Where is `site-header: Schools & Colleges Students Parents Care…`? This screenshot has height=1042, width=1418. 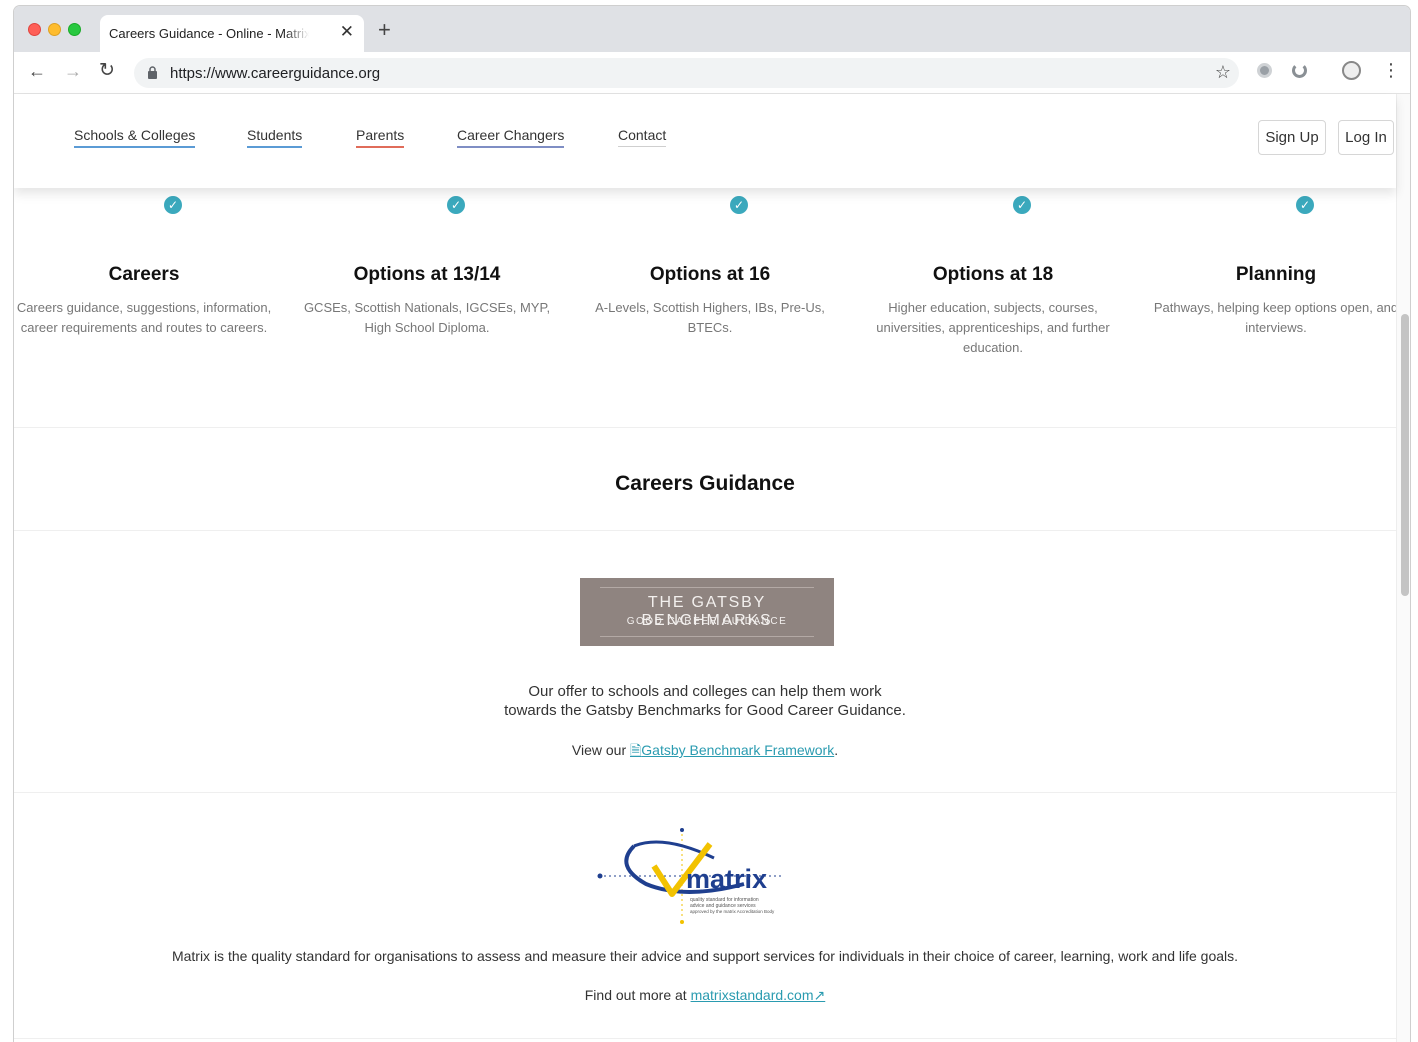
site-header: Schools & Colleges Students Parents Care… is located at coordinates (705, 141).